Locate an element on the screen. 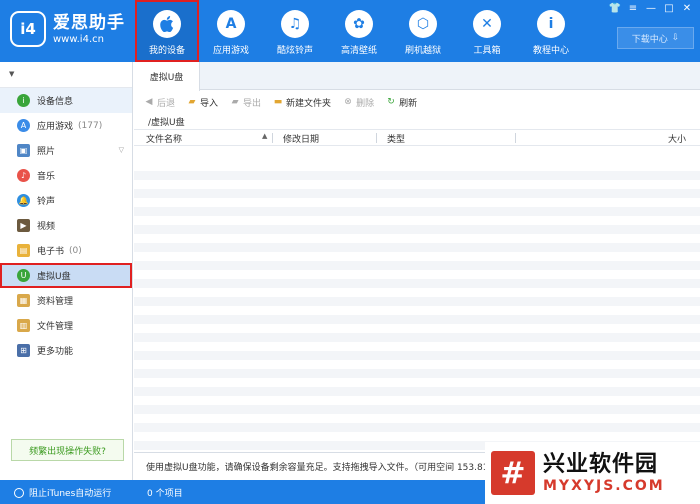 The height and width of the screenshot is (504, 700). device-selector: ▼ is located at coordinates (66, 75).